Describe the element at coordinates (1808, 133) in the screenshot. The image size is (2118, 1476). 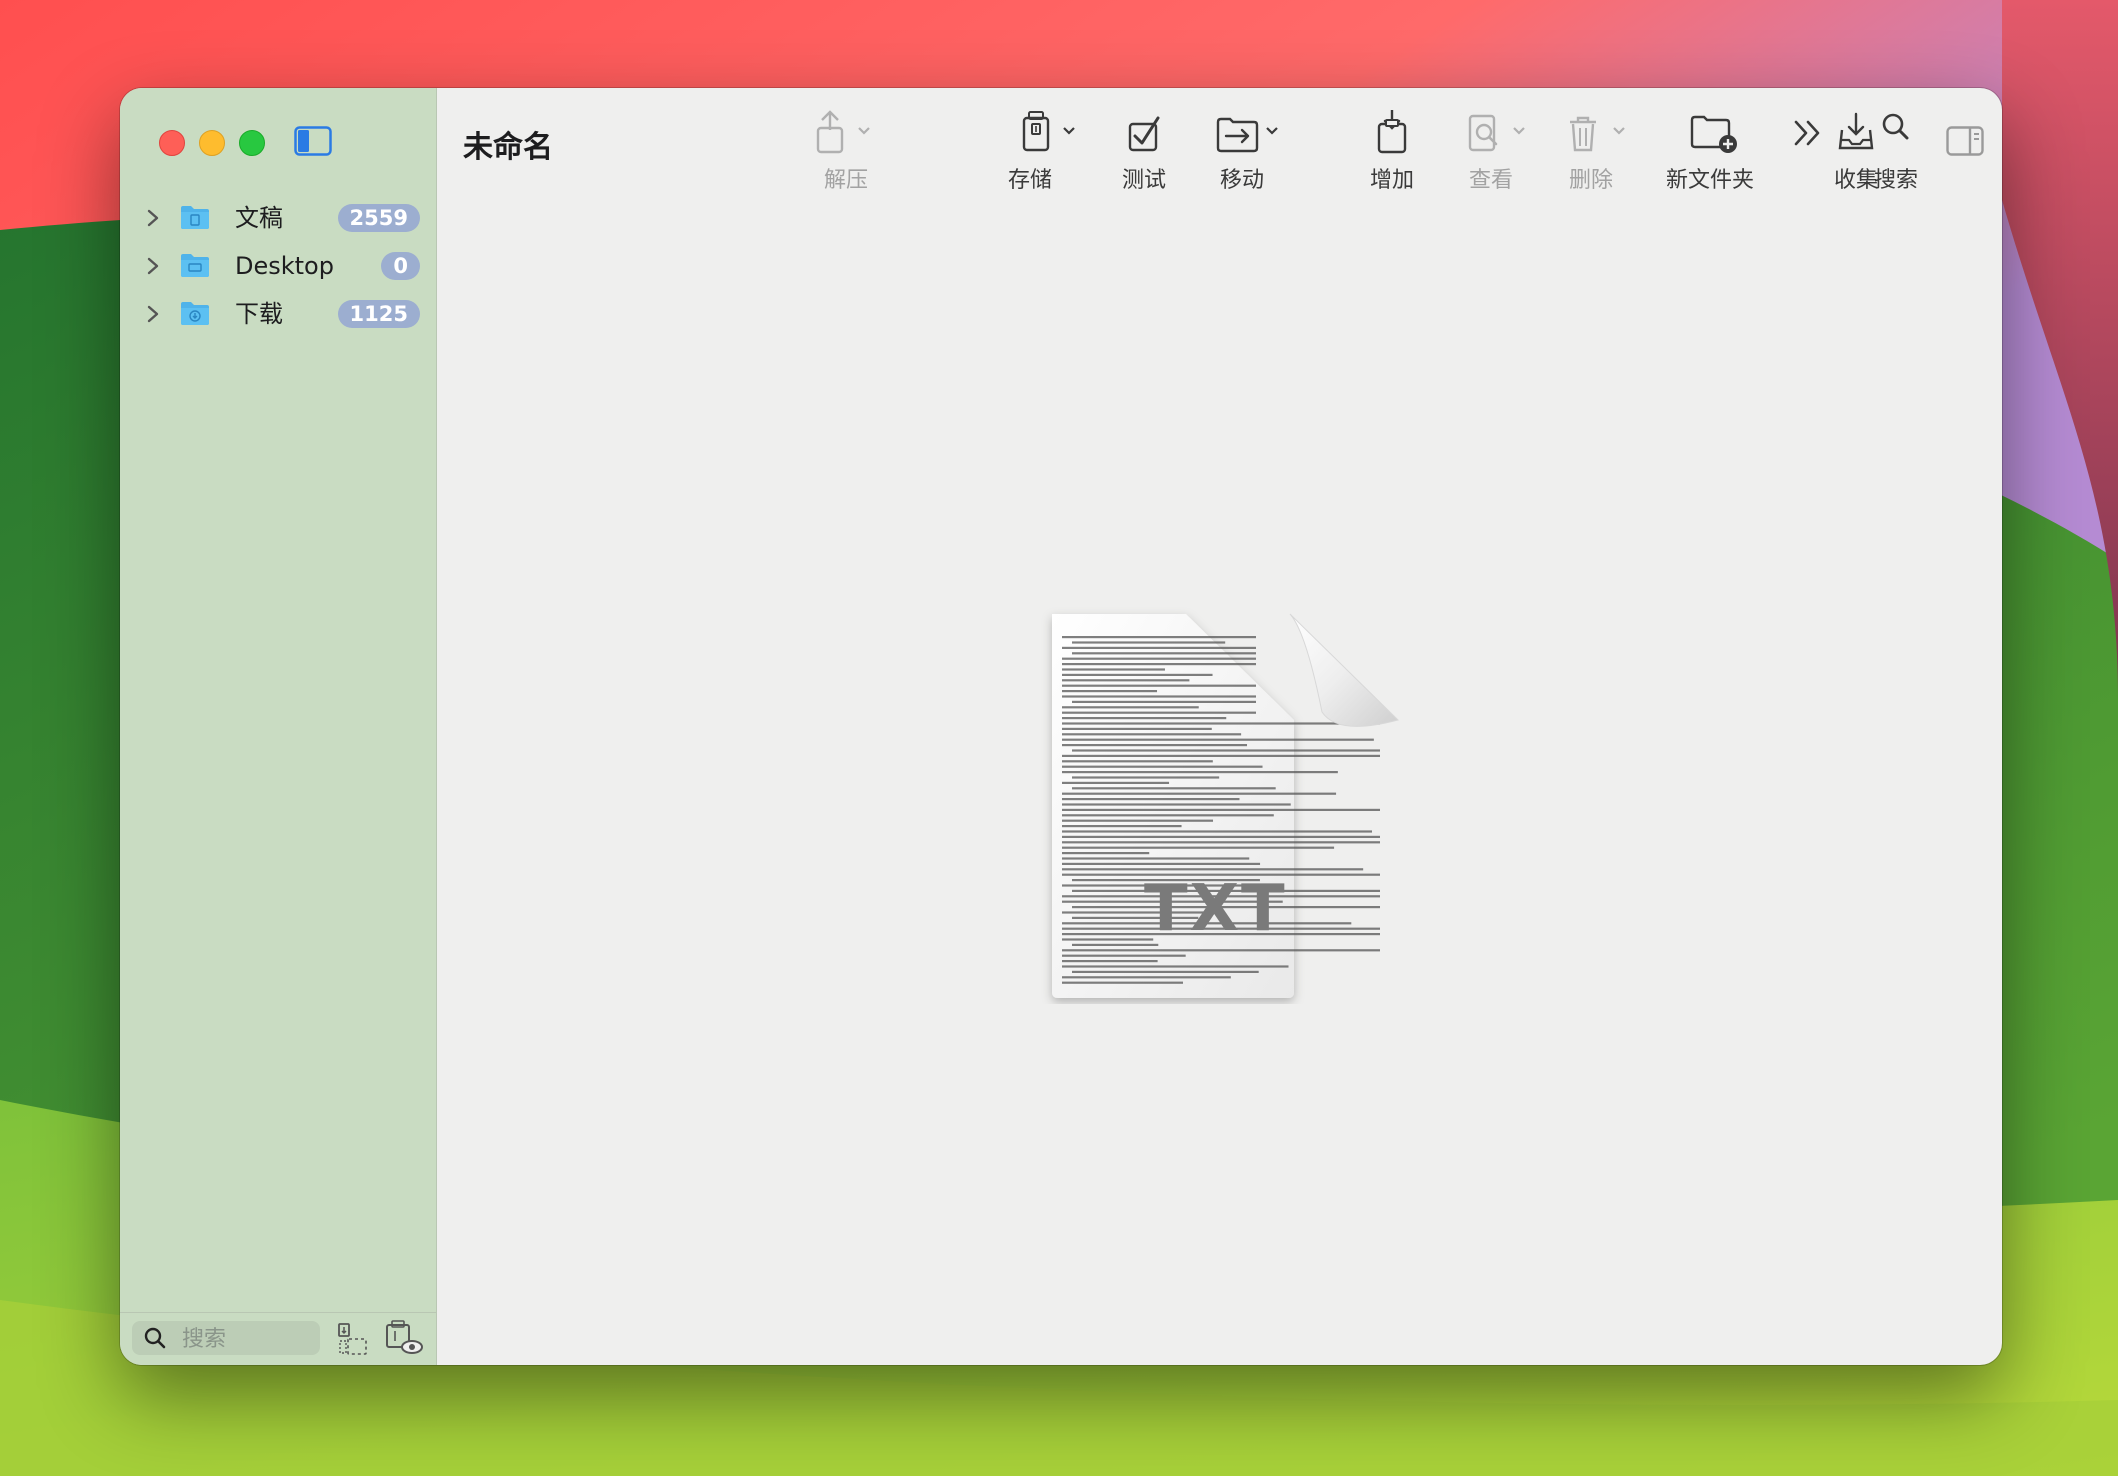
I see `toolbar-overflow-icon` at that location.